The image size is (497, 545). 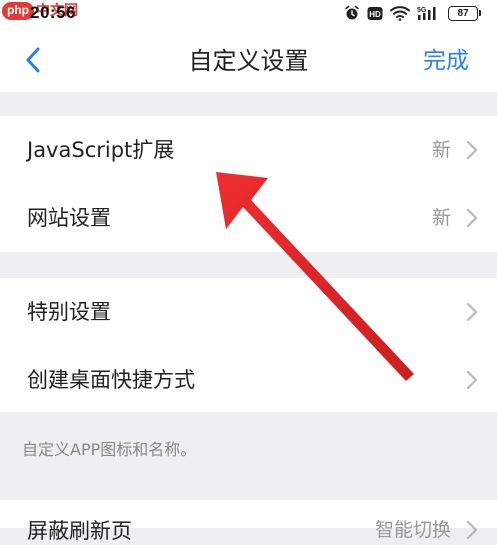 I want to click on row-label: 网站设置, so click(x=69, y=218).